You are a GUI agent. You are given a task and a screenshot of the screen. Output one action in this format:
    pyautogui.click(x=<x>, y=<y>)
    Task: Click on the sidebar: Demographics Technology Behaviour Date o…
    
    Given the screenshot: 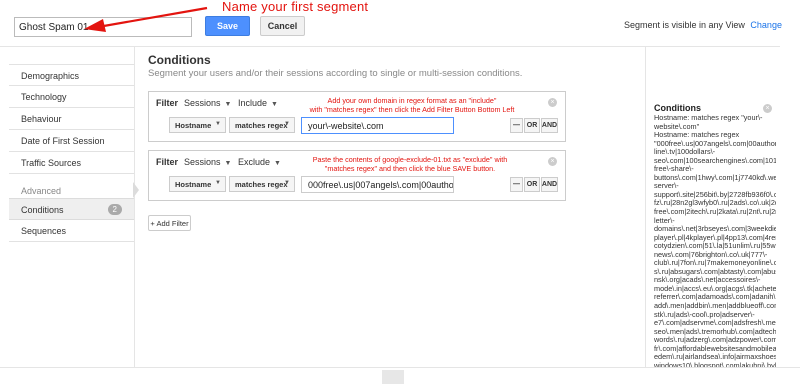 What is the action you would take?
    pyautogui.click(x=71, y=153)
    